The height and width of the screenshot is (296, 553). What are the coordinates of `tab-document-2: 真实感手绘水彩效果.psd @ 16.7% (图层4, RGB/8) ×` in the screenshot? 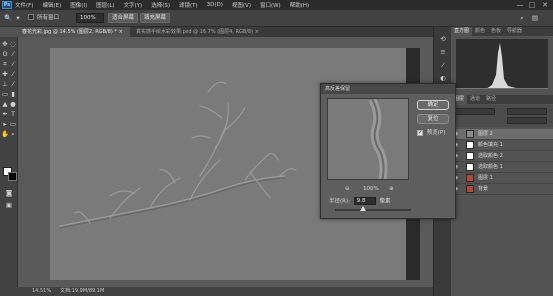 It's located at (207, 32).